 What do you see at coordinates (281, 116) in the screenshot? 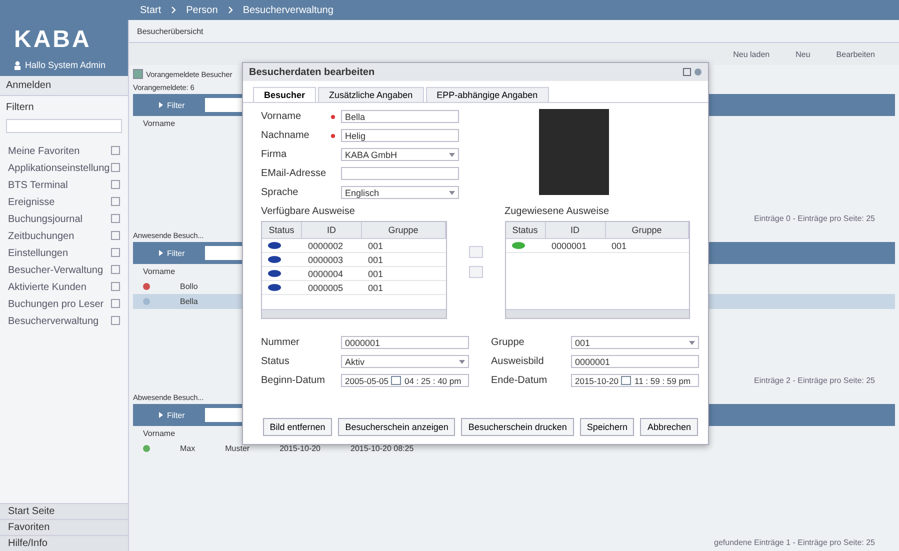
I see `field-label: Vorname` at bounding box center [281, 116].